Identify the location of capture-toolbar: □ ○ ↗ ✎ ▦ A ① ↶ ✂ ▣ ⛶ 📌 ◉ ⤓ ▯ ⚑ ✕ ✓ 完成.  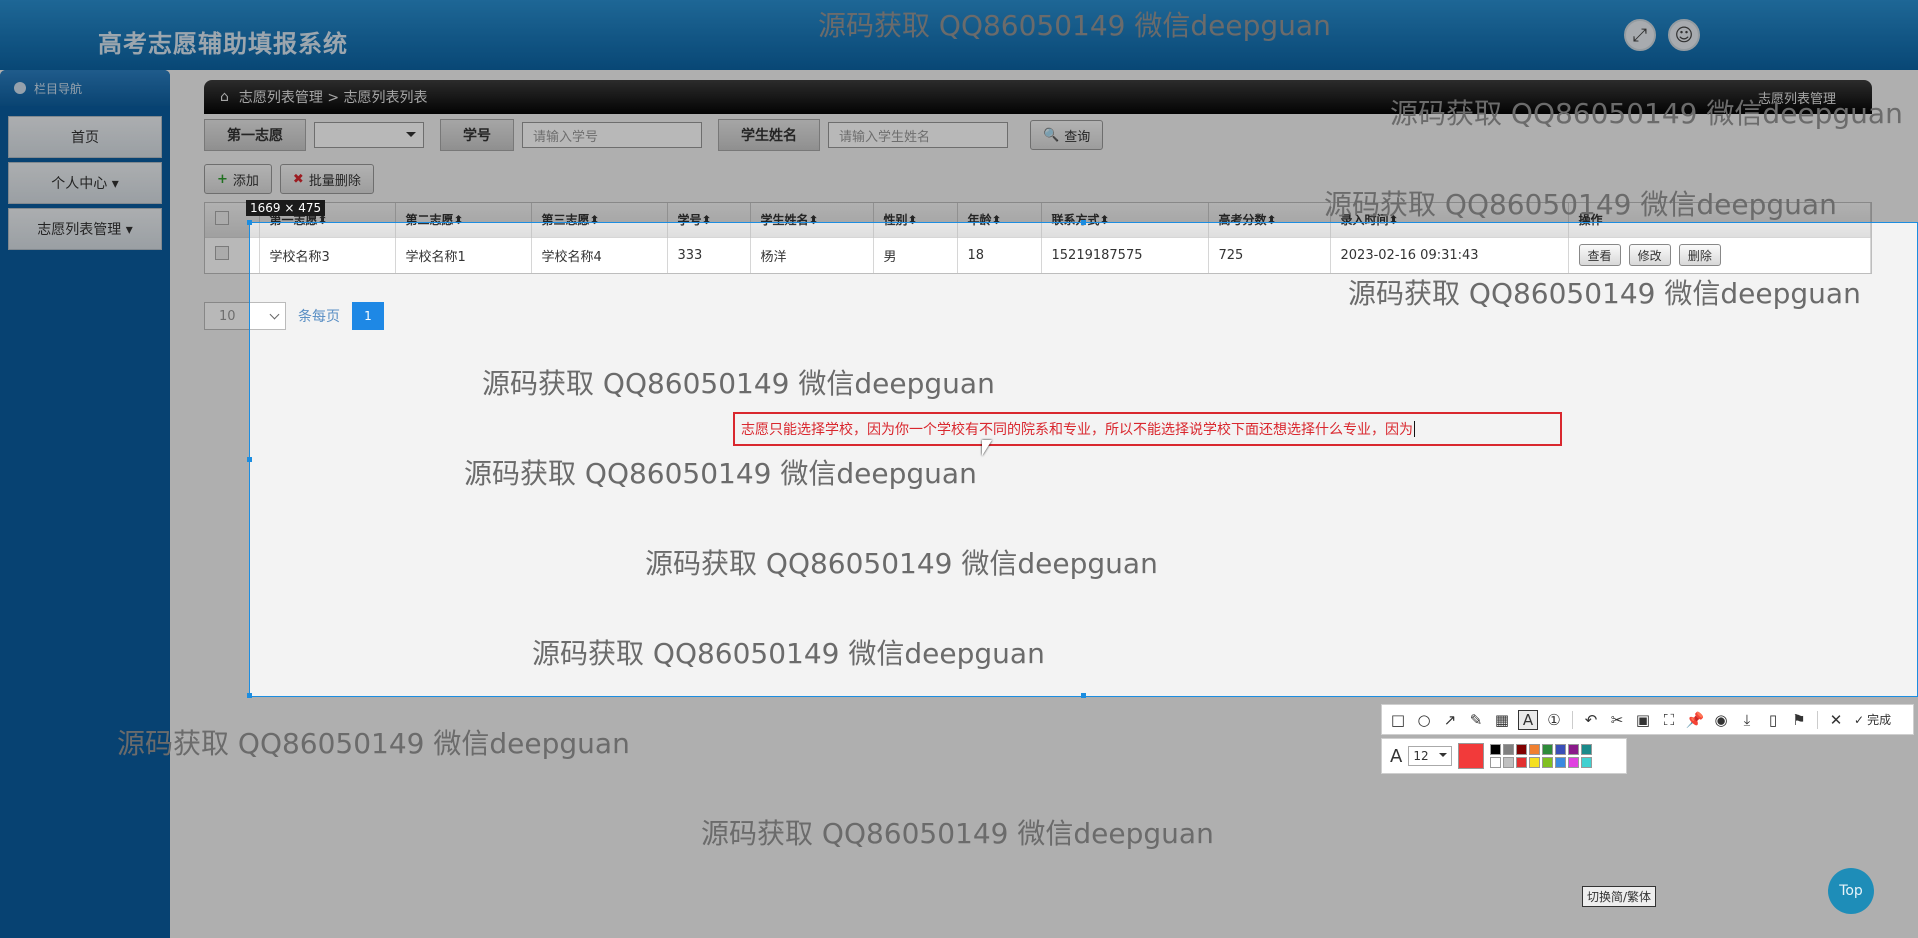
(1647, 719).